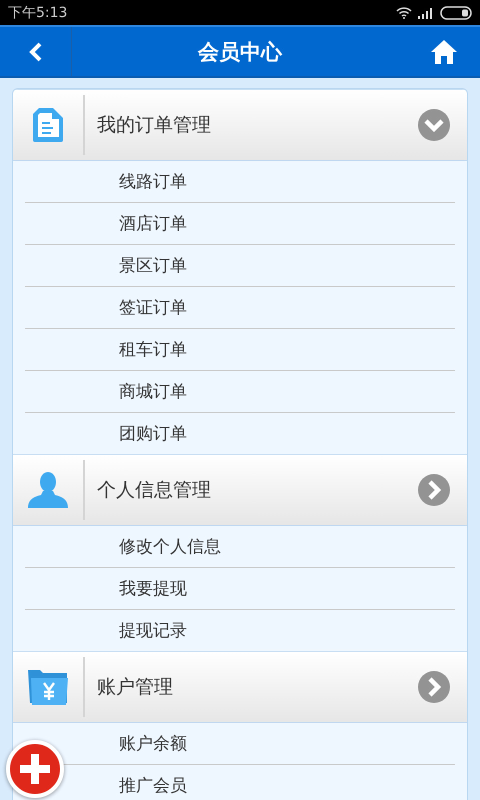  What do you see at coordinates (48, 687) in the screenshot?
I see `folder-icon` at bounding box center [48, 687].